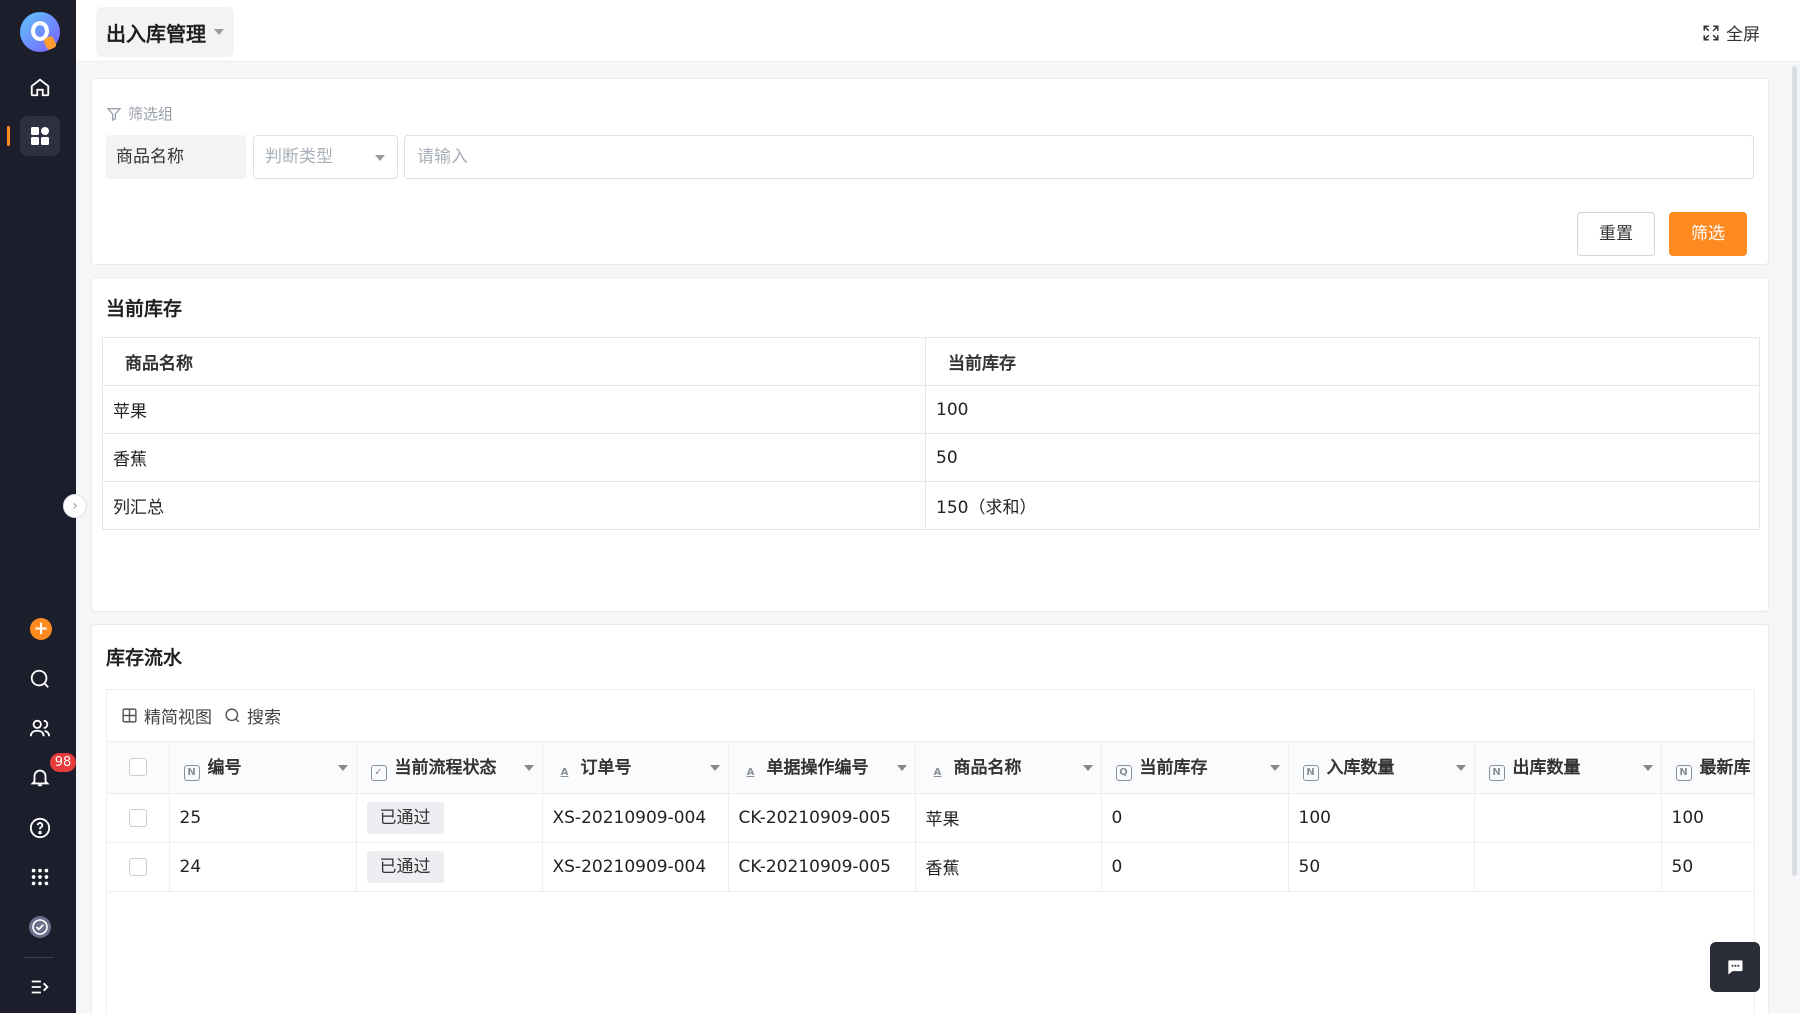 This screenshot has height=1013, width=1800. What do you see at coordinates (40, 877) in the screenshot?
I see `app-menu-icon` at bounding box center [40, 877].